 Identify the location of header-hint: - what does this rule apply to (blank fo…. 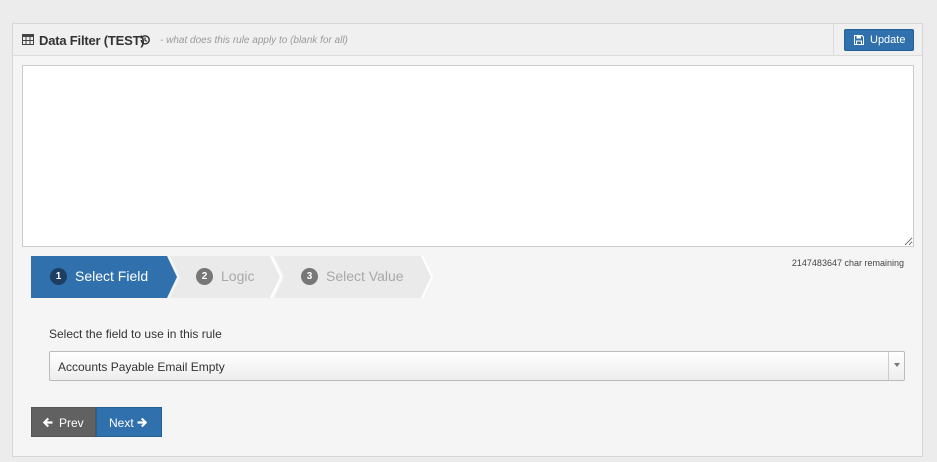
(254, 40).